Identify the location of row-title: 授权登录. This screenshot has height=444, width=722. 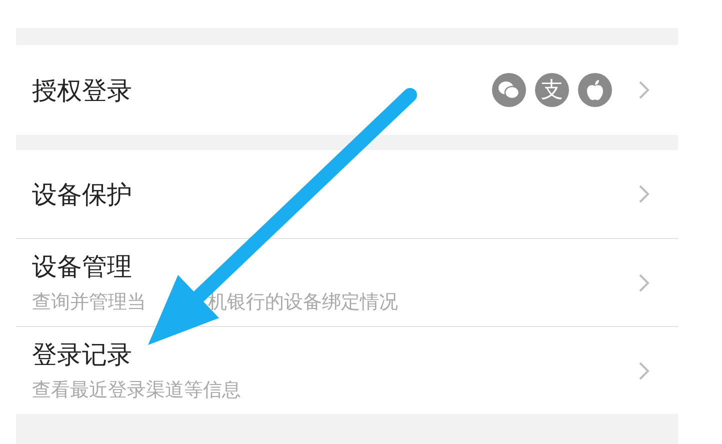
(82, 90).